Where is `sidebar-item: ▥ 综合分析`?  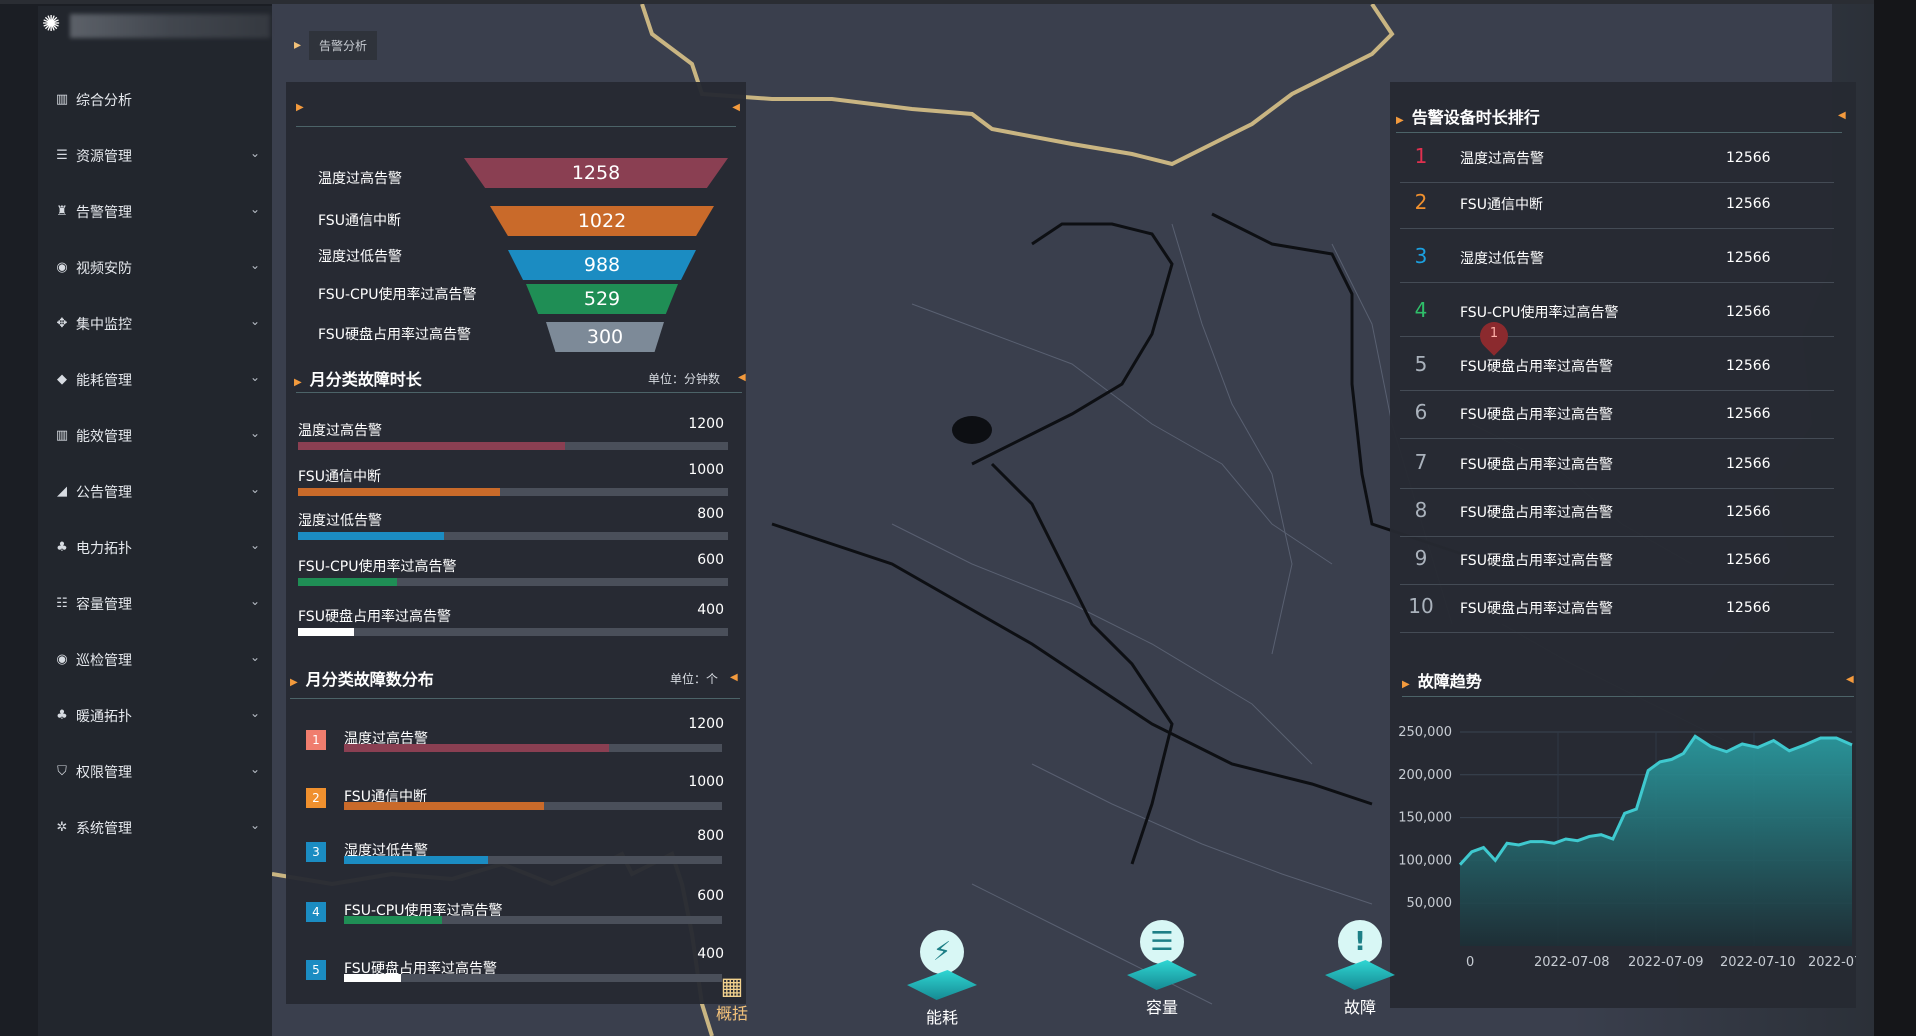 sidebar-item: ▥ 综合分析 is located at coordinates (155, 100).